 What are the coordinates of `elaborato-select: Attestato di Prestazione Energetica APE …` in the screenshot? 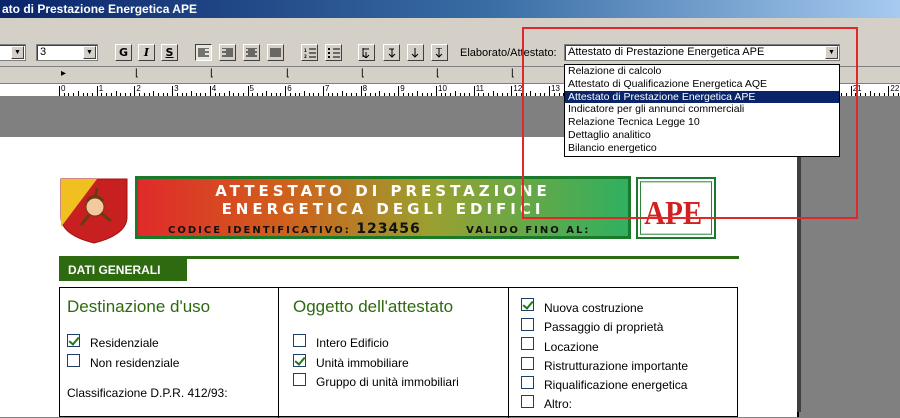 It's located at (702, 52).